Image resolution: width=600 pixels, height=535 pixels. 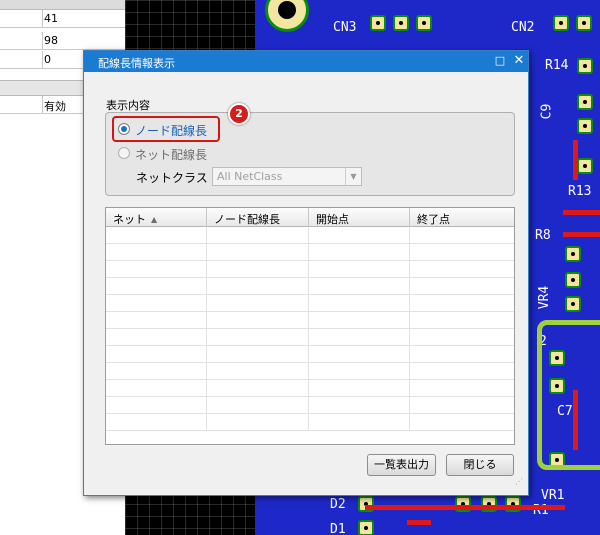 I want to click on column-header-node-length: ノード配線長, so click(x=258, y=217).